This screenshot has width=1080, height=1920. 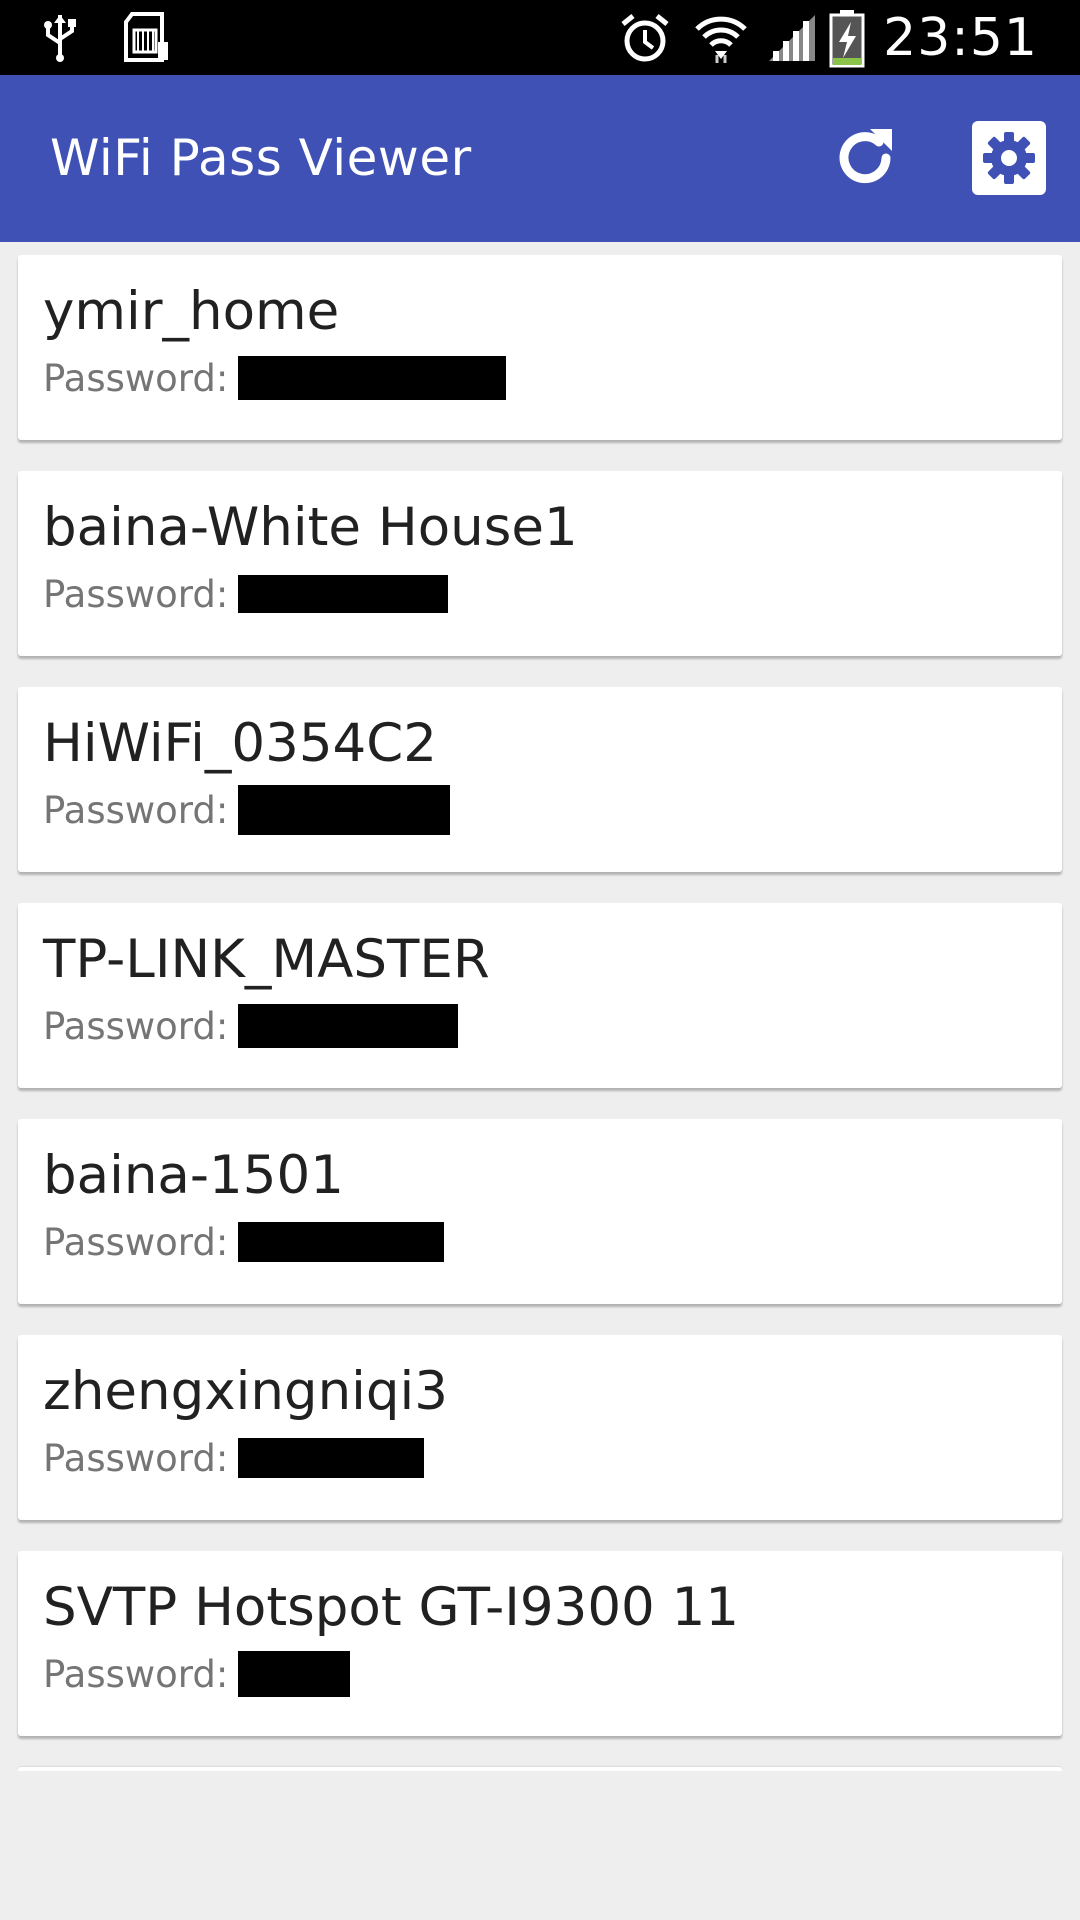 I want to click on network-card-zhengxingniqi3: zhengxingniqi3 Password:, so click(x=540, y=1427).